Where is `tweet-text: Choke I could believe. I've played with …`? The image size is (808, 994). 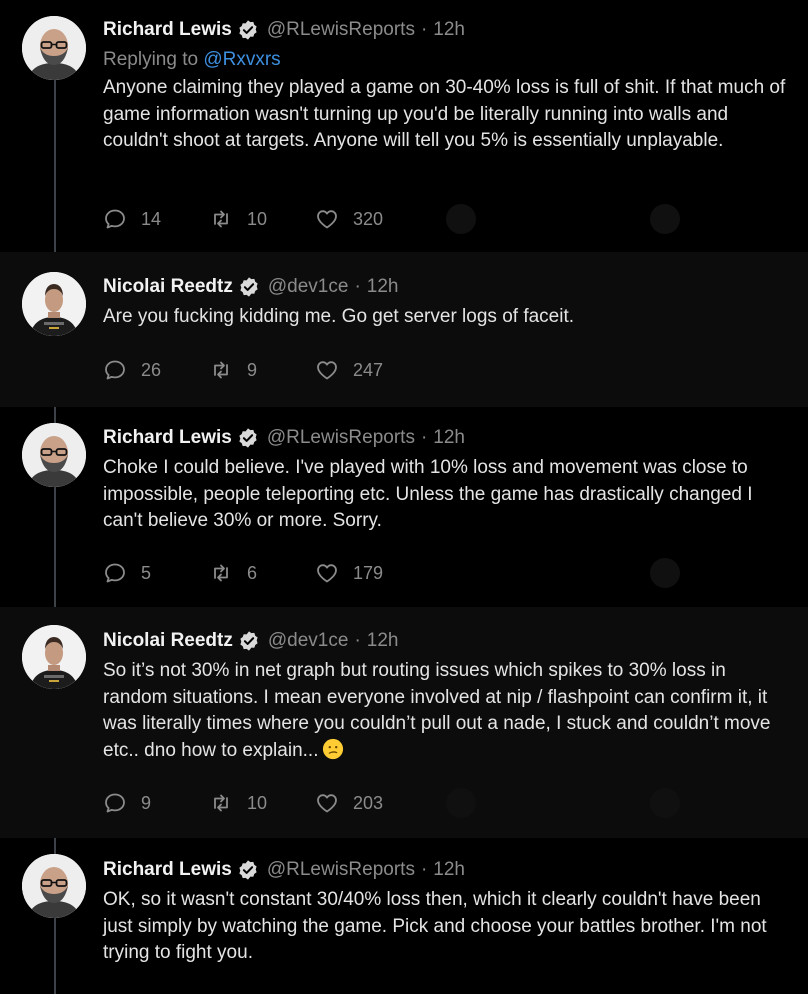 tweet-text: Choke I could believe. I've played with … is located at coordinates (428, 494).